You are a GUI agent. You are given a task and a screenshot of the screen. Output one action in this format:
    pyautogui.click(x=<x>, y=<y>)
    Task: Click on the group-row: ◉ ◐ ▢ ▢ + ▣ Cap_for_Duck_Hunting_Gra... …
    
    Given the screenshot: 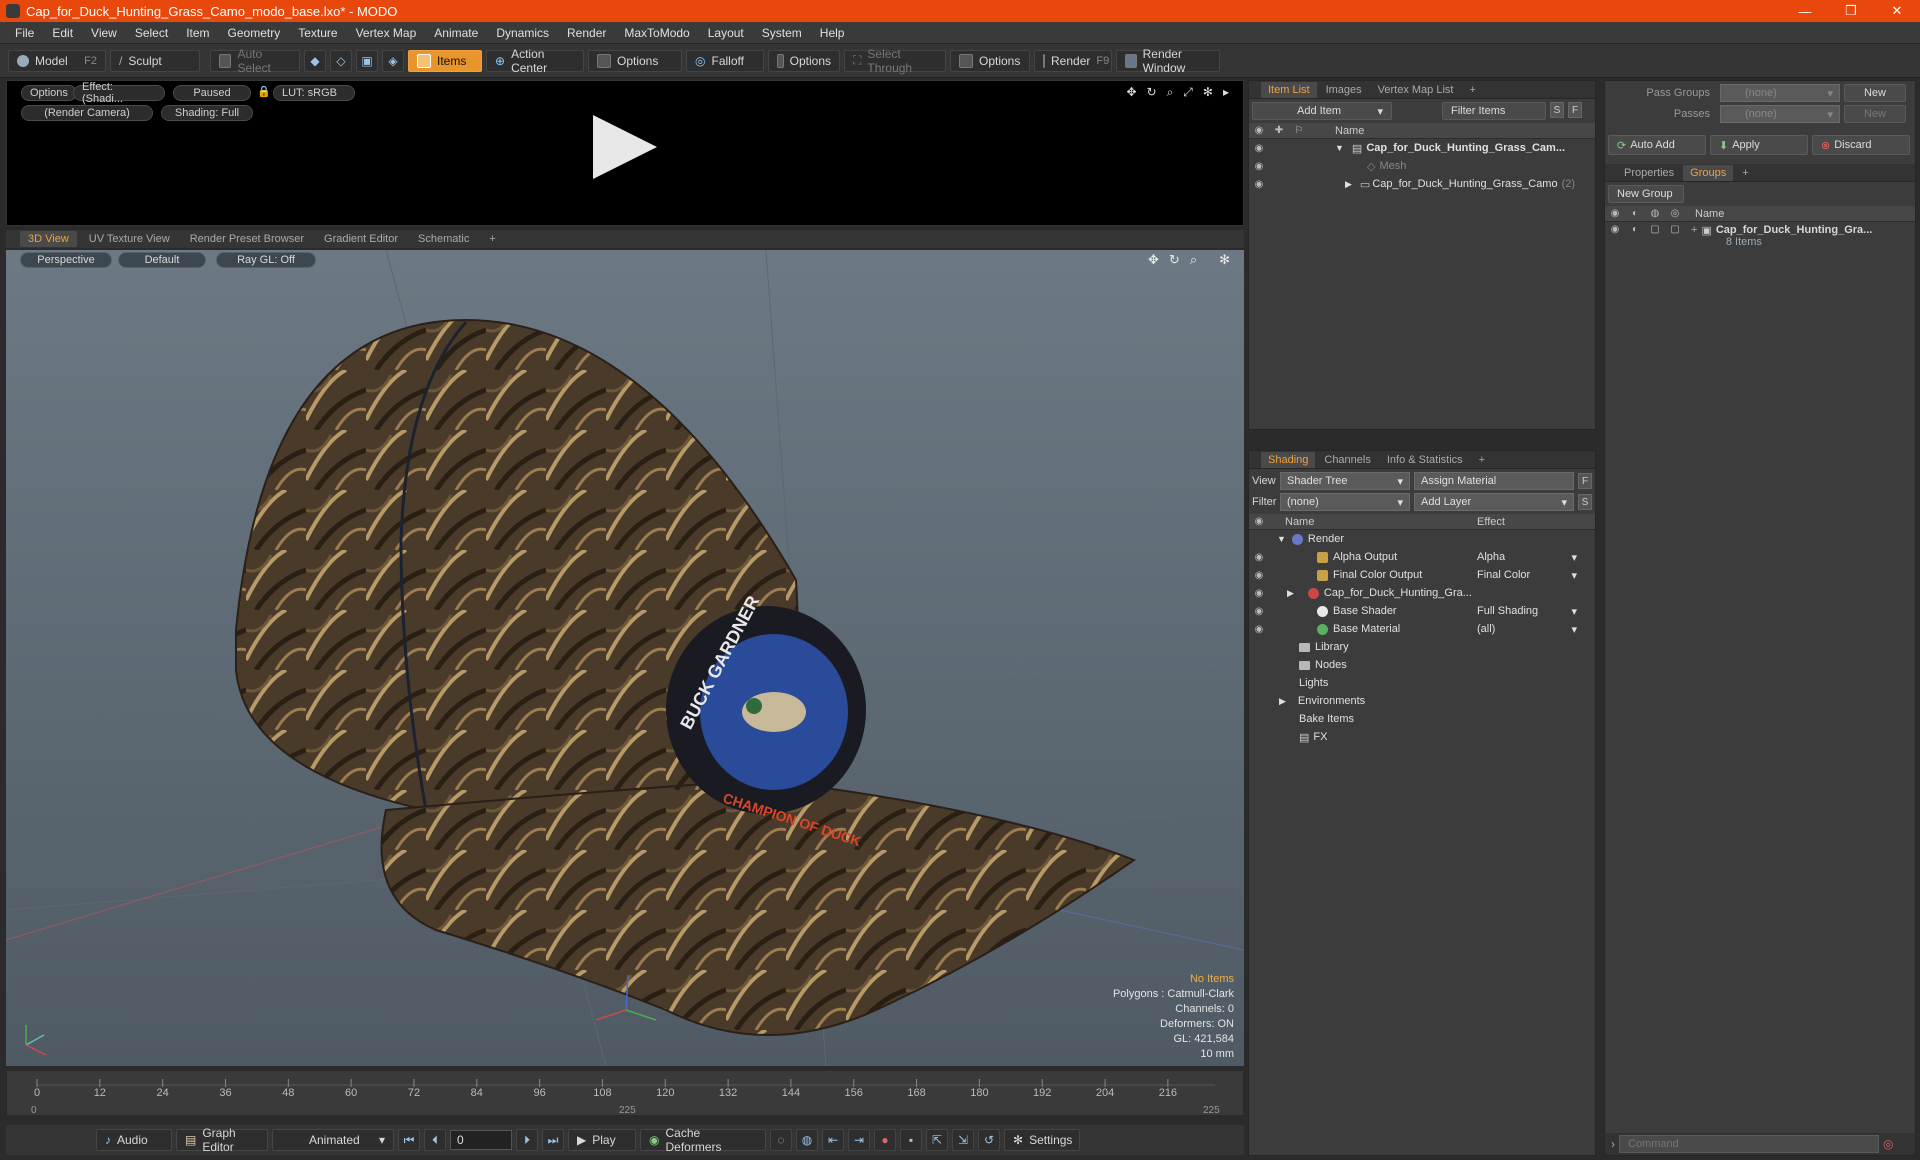 What is the action you would take?
    pyautogui.click(x=1760, y=238)
    